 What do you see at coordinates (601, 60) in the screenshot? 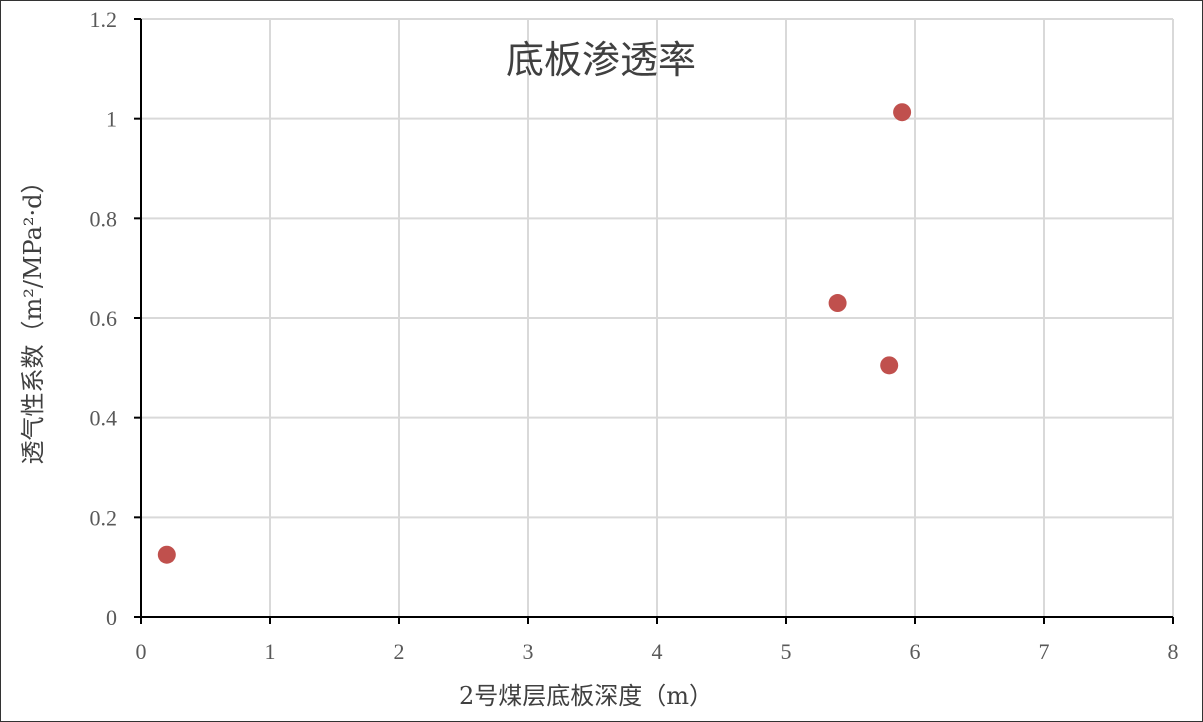
I see `chart-title: 底板渗透率` at bounding box center [601, 60].